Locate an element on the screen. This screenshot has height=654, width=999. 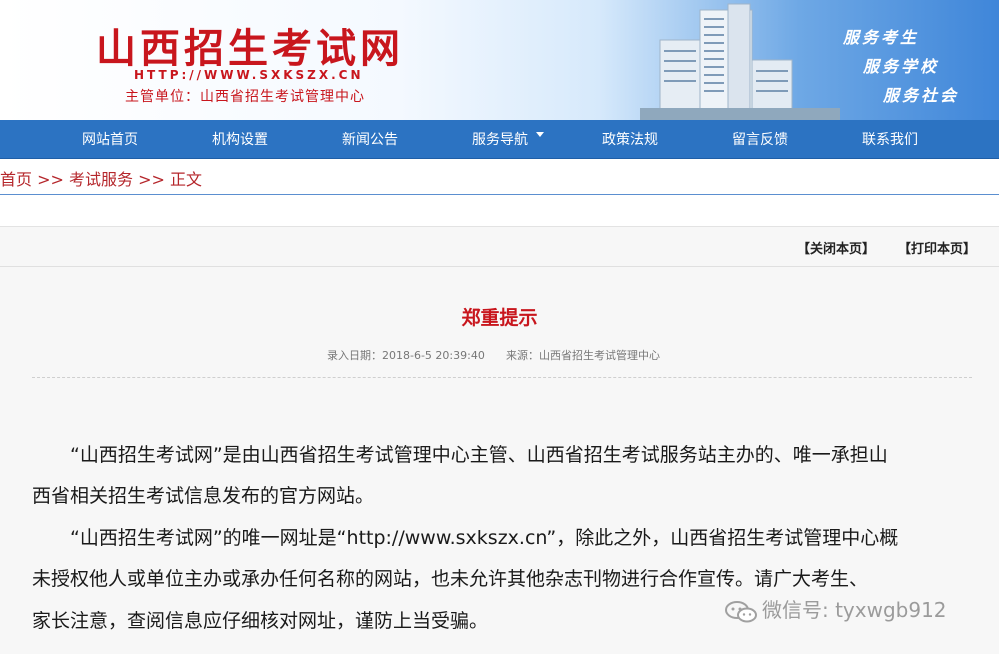
building-image is located at coordinates (740, 61).